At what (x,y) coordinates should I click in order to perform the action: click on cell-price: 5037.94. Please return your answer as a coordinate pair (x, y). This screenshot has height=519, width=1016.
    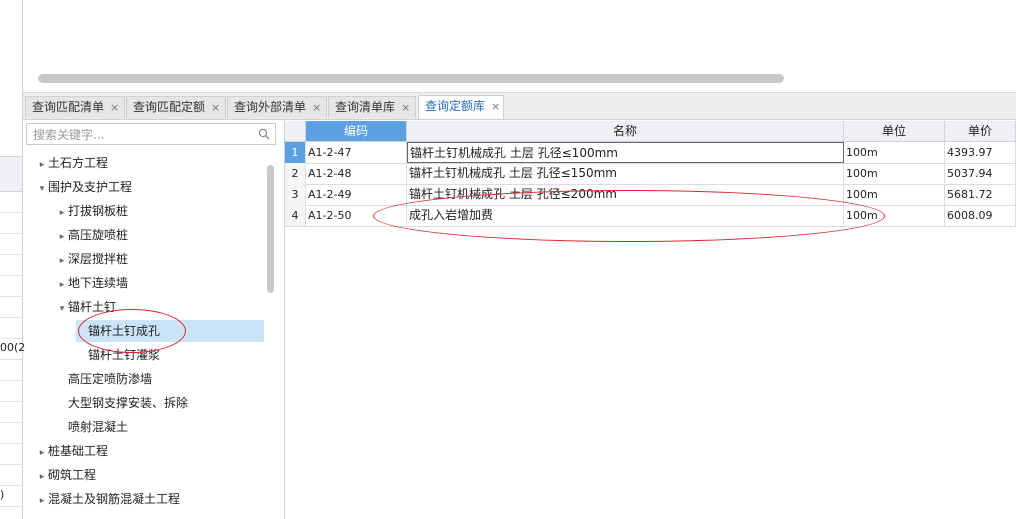
    Looking at the image, I should click on (980, 173).